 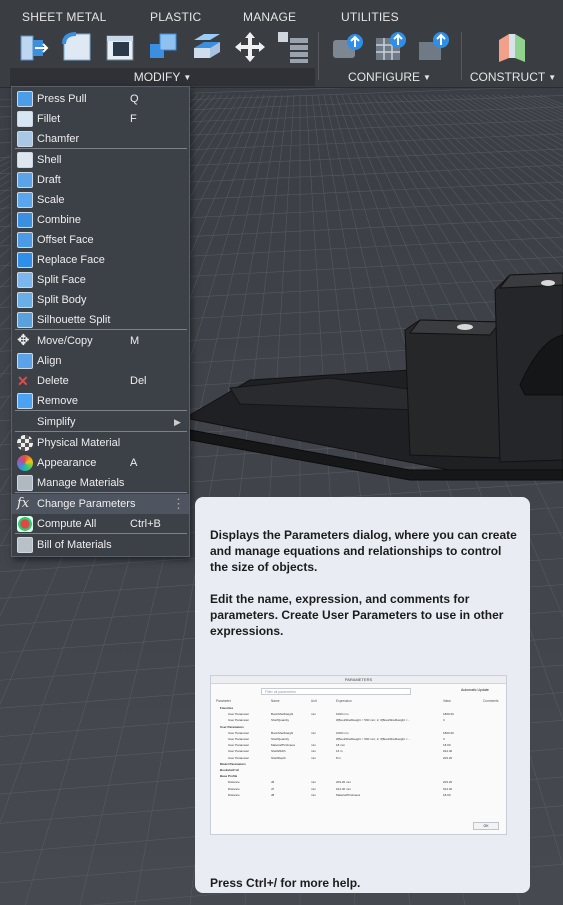 I want to click on construct-group: CONSTRUCT ▼, so click(x=513, y=77).